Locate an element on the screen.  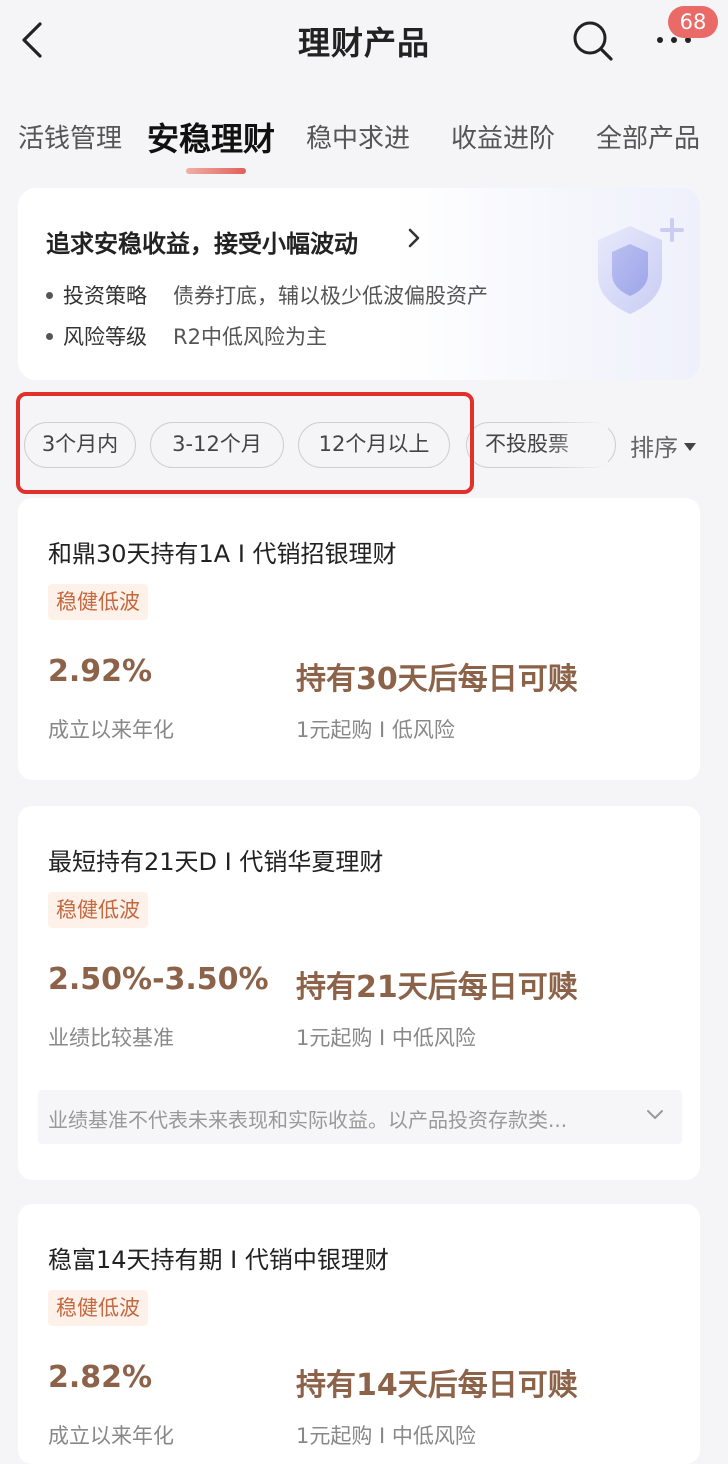
sort-label: 排序 is located at coordinates (654, 448).